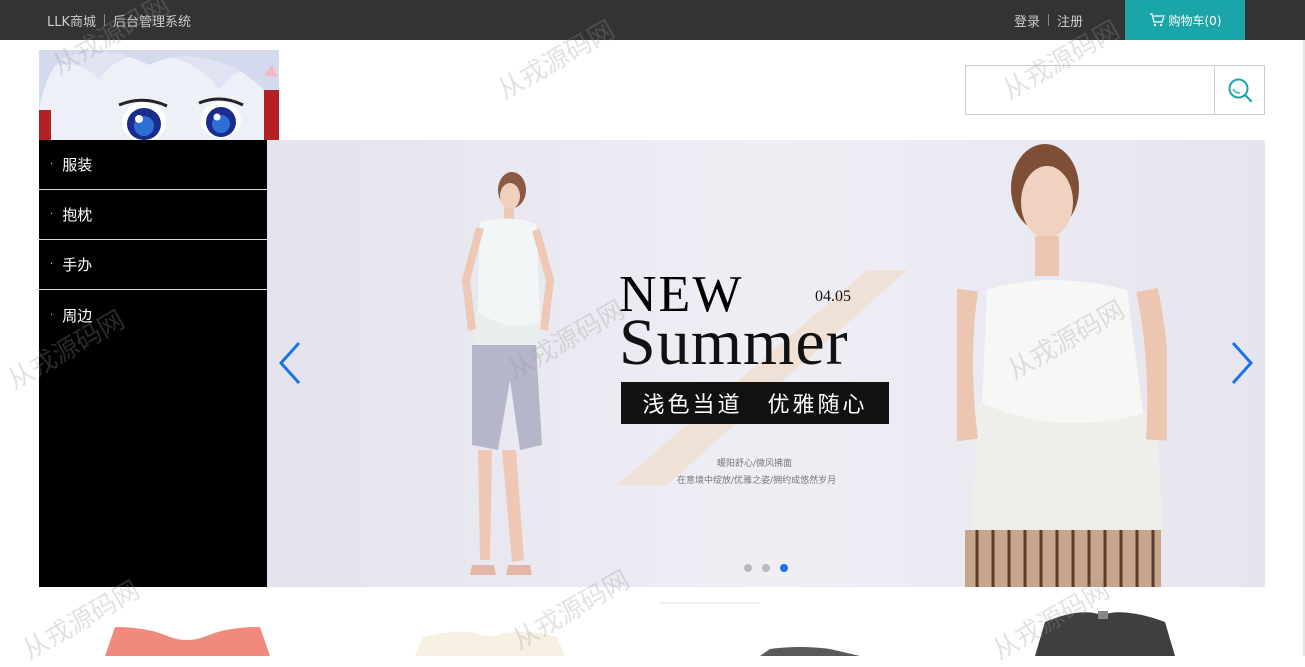 The height and width of the screenshot is (667, 1305). I want to click on category-label: 服装, so click(77, 165).